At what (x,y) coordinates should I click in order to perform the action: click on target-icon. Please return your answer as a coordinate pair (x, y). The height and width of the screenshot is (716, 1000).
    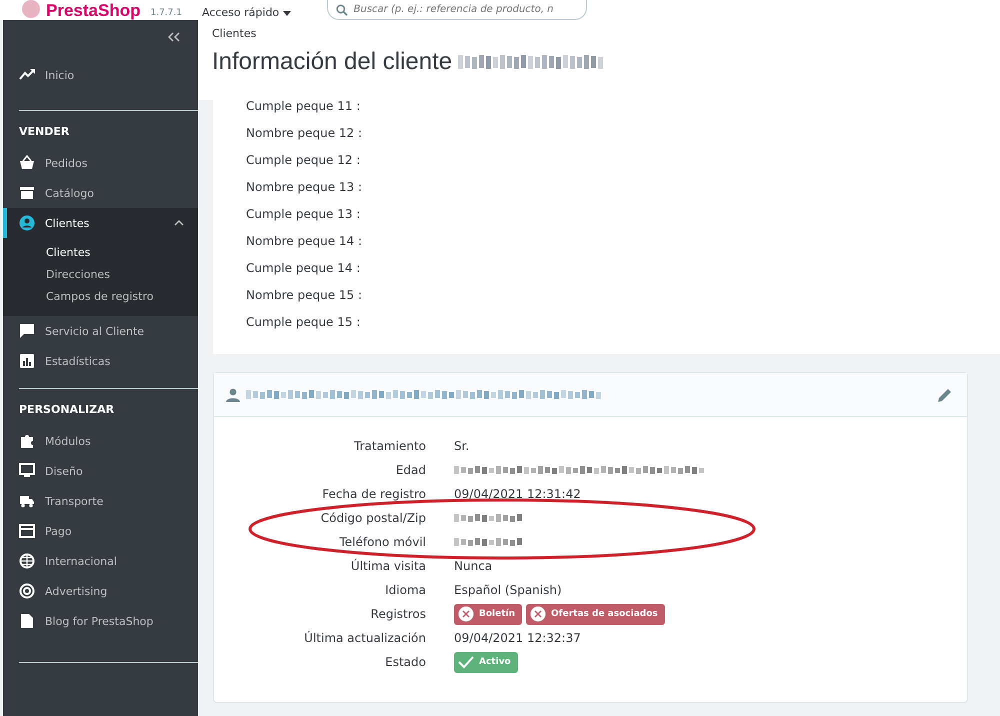
    Looking at the image, I should click on (27, 591).